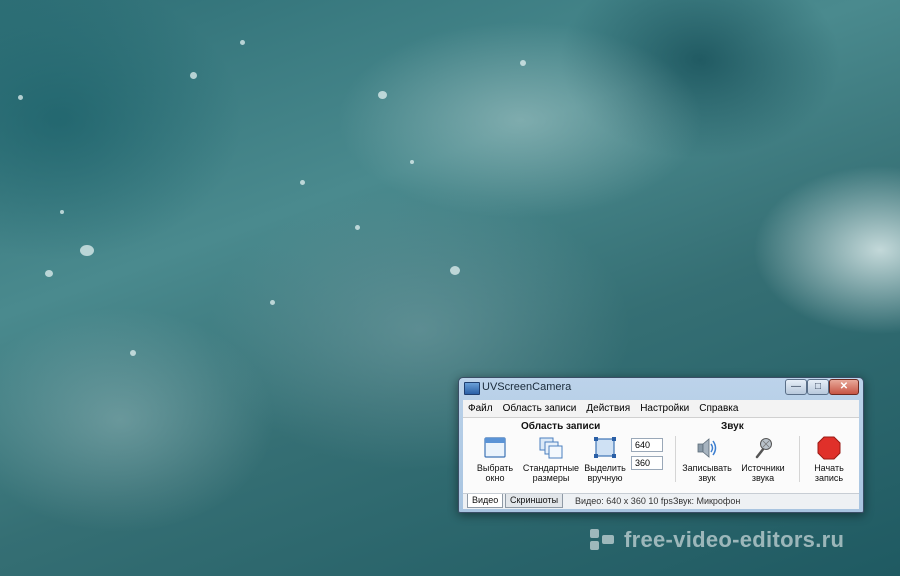 The image size is (900, 576). Describe the element at coordinates (763, 478) in the screenshot. I see `sound-sources-label-2: звука` at that location.